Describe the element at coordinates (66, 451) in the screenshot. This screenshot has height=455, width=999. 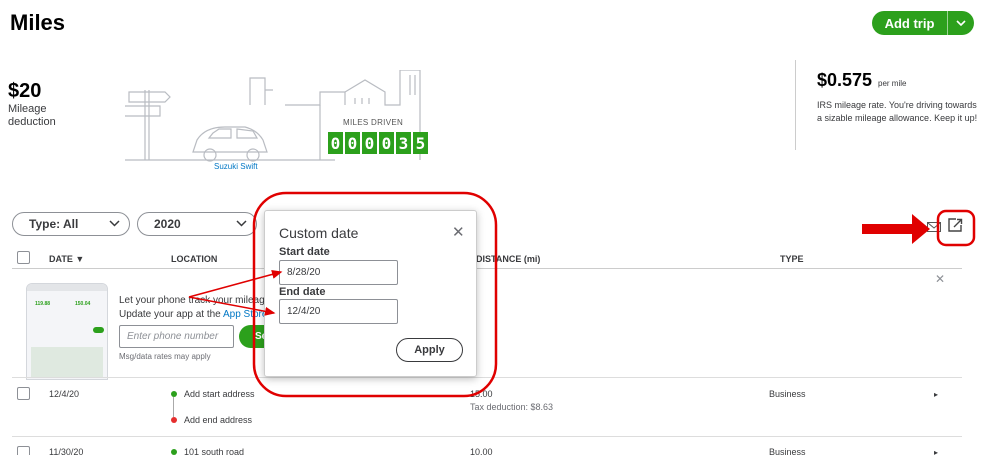
I see `trip-date: 11/30/20` at that location.